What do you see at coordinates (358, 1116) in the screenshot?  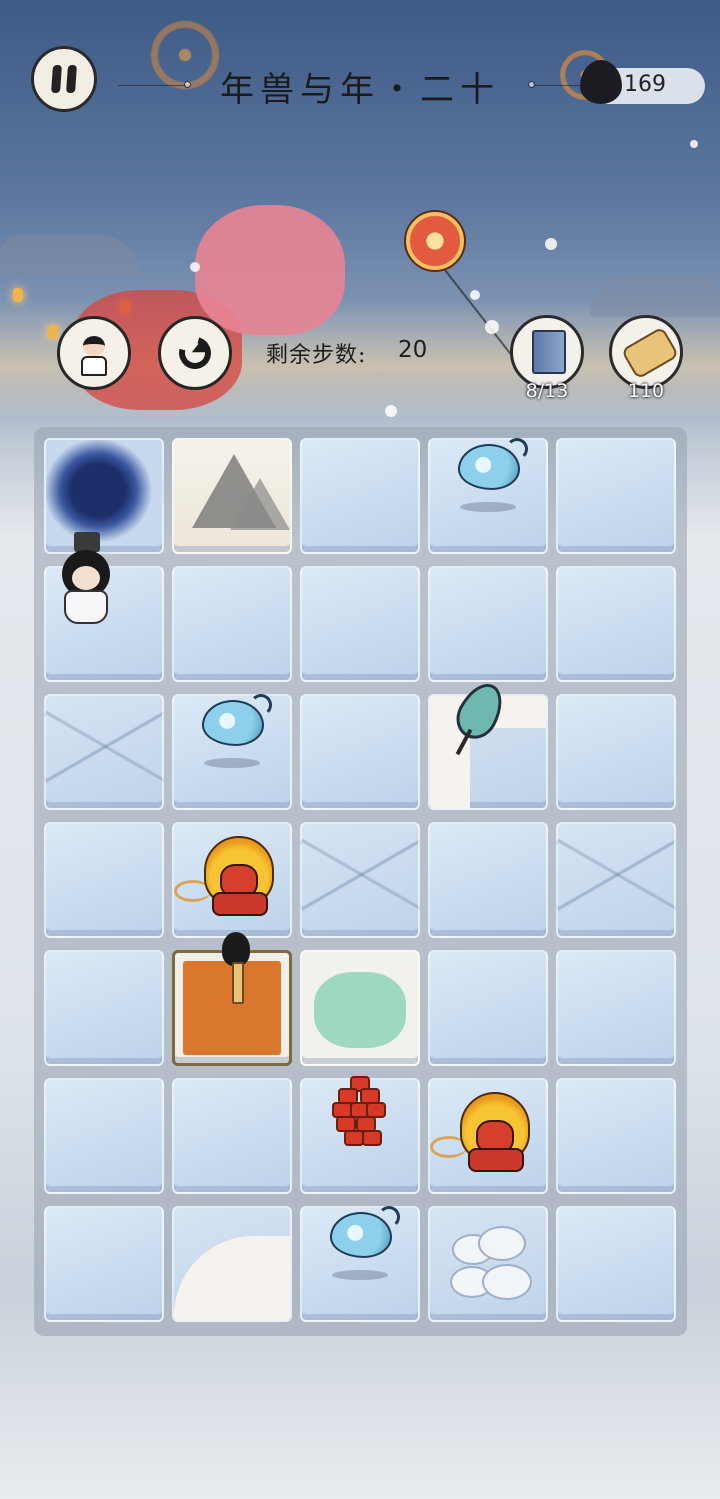 I see `firecracker-item` at bounding box center [358, 1116].